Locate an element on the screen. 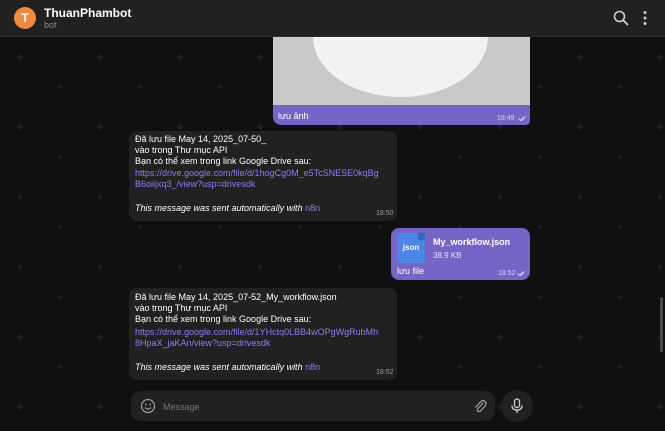  message-line: Đã lưu file May 14, 2025_07-50_ is located at coordinates (201, 139).